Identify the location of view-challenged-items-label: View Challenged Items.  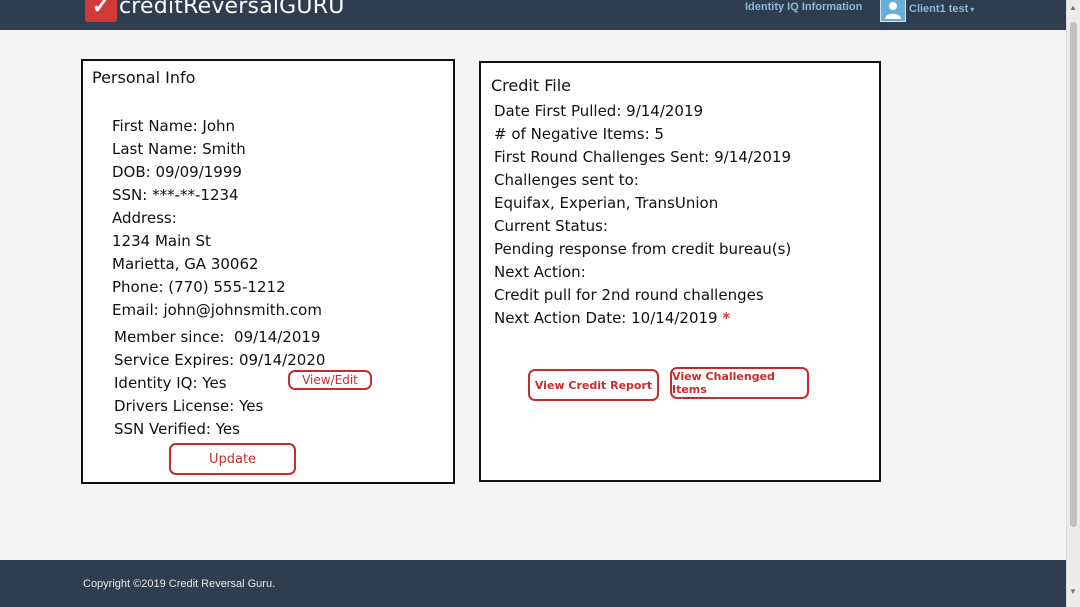
(723, 383).